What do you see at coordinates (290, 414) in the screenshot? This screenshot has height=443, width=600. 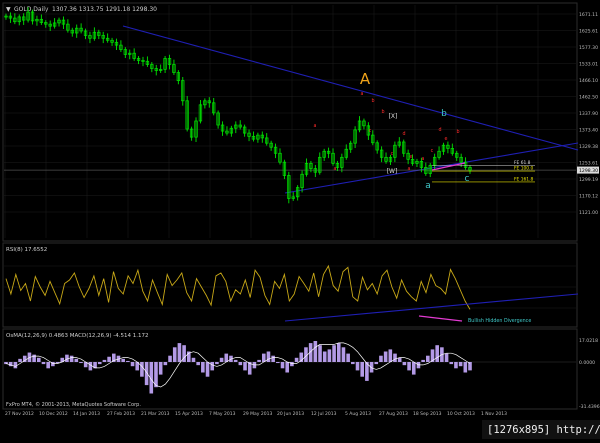 I see `x-tick-label: 20 Jun 2013` at bounding box center [290, 414].